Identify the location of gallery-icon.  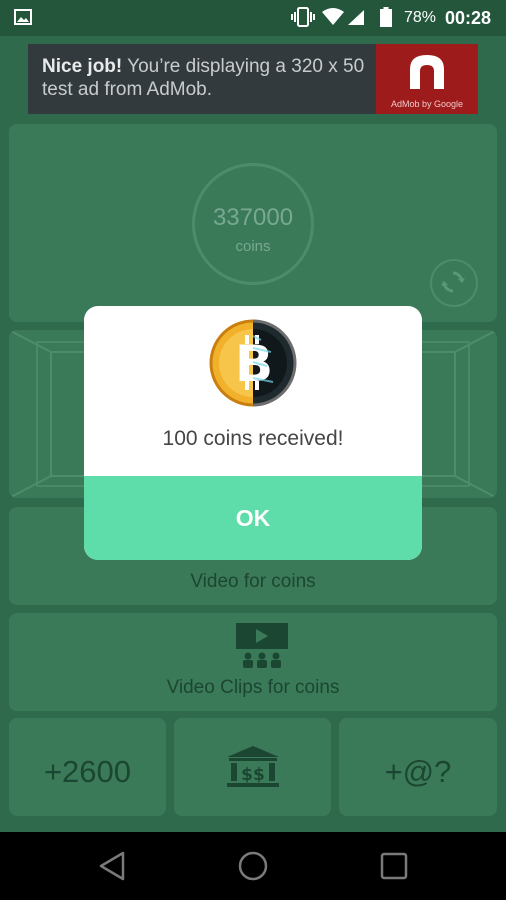
(23, 17).